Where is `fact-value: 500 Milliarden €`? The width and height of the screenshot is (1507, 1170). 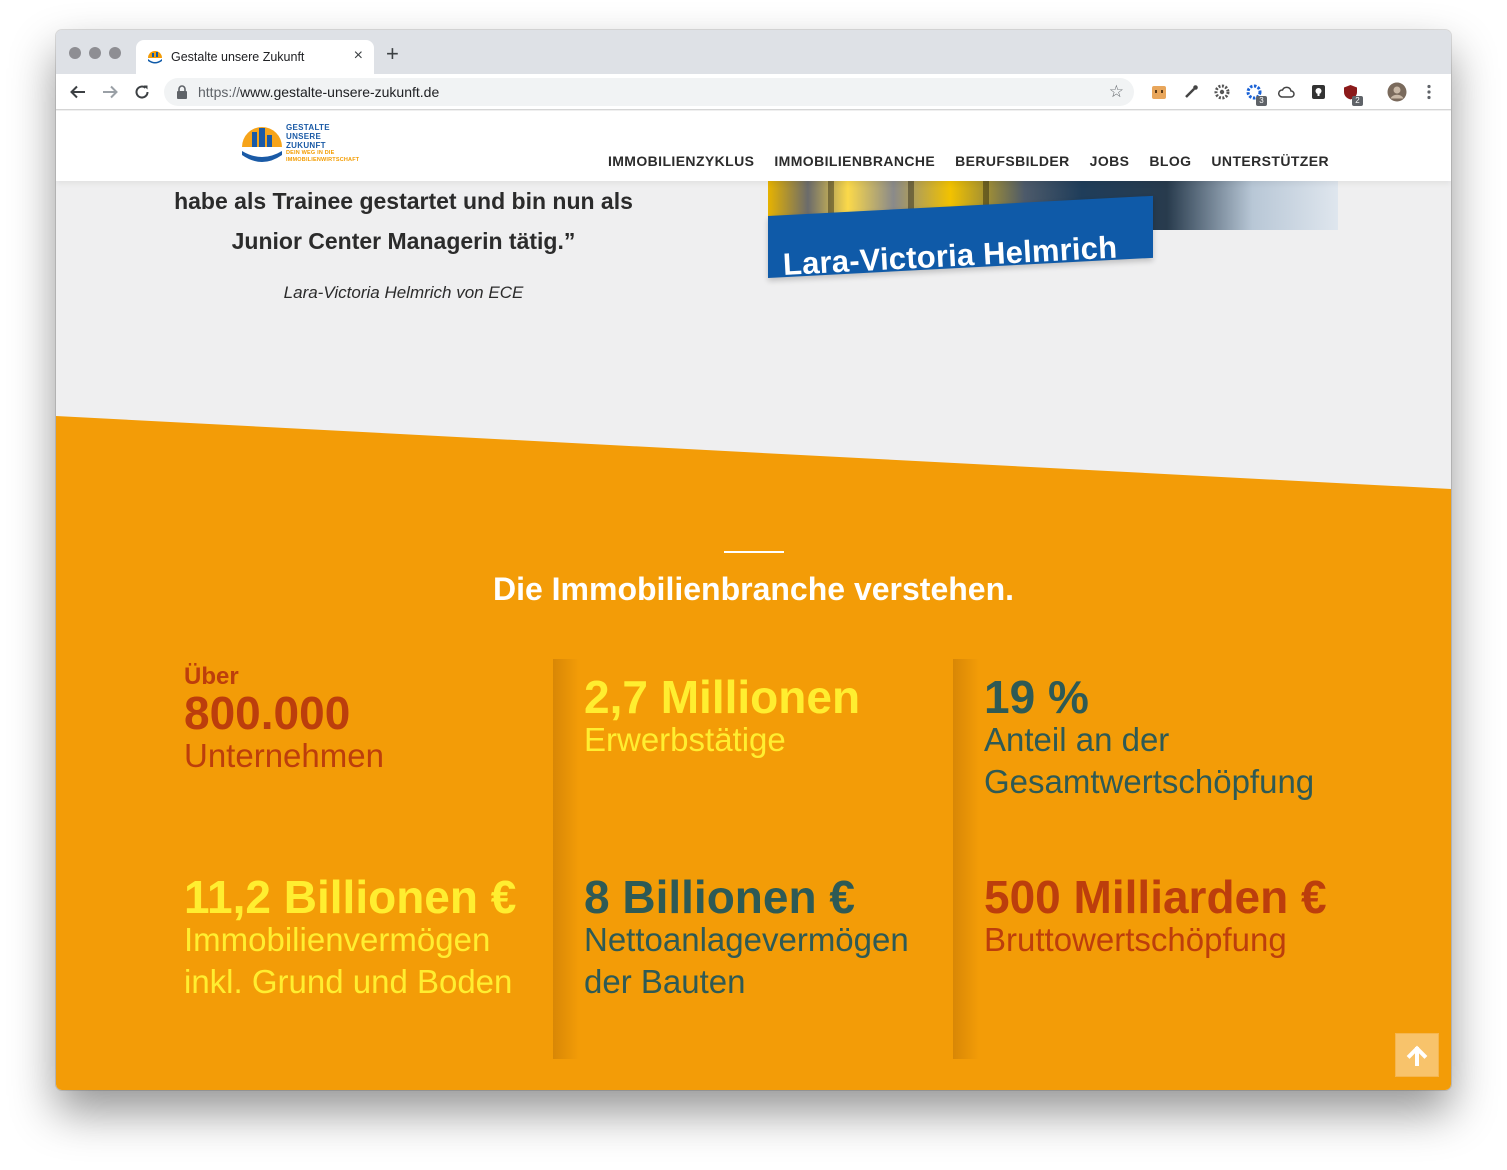
fact-value: 500 Milliarden € is located at coordinates (1155, 897).